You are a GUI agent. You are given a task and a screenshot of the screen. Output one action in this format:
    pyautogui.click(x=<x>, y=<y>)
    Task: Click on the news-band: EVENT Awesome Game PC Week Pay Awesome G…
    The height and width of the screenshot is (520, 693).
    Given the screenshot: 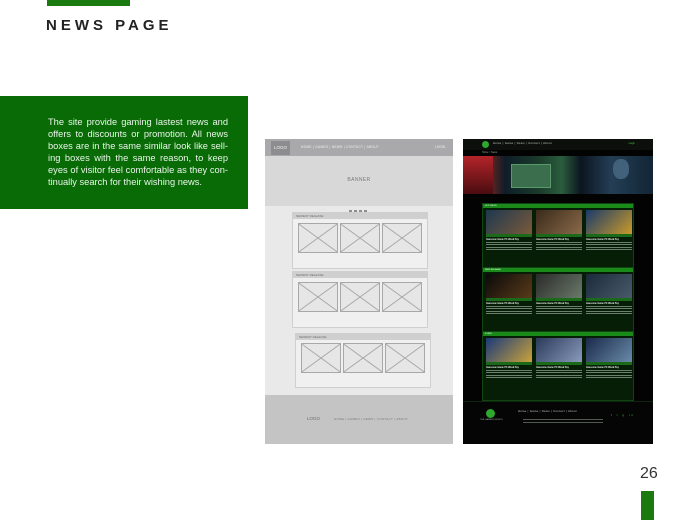 What is the action you would take?
    pyautogui.click(x=558, y=366)
    